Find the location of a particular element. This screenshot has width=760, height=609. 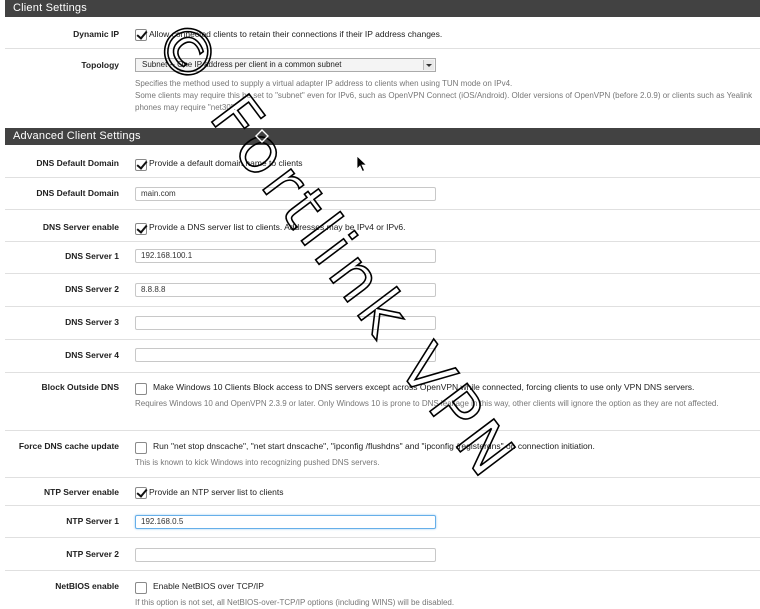

dns-default-domain-enable-checkbox is located at coordinates (141, 165).